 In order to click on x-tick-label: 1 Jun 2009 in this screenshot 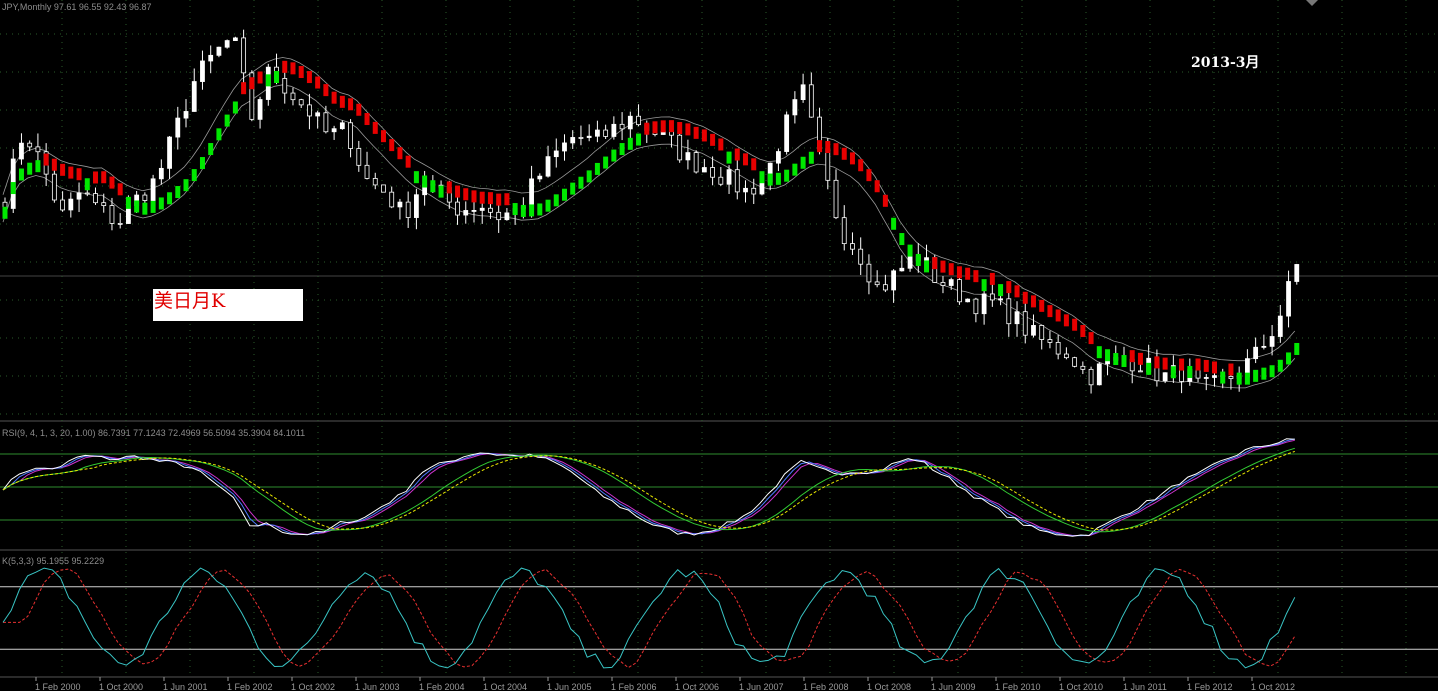, I will do `click(953, 686)`.